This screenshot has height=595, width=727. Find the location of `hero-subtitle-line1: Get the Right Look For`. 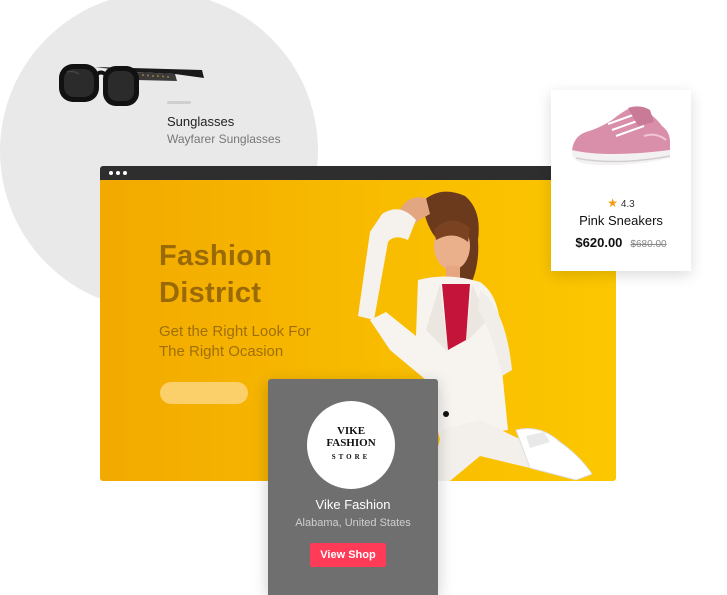

hero-subtitle-line1: Get the Right Look For is located at coordinates (235, 331).